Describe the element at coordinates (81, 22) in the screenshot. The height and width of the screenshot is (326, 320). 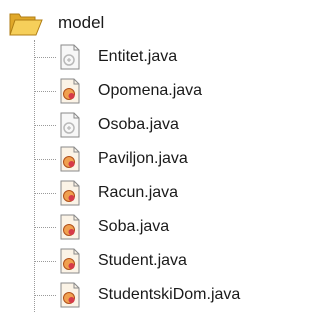
I see `folder-label: model` at that location.